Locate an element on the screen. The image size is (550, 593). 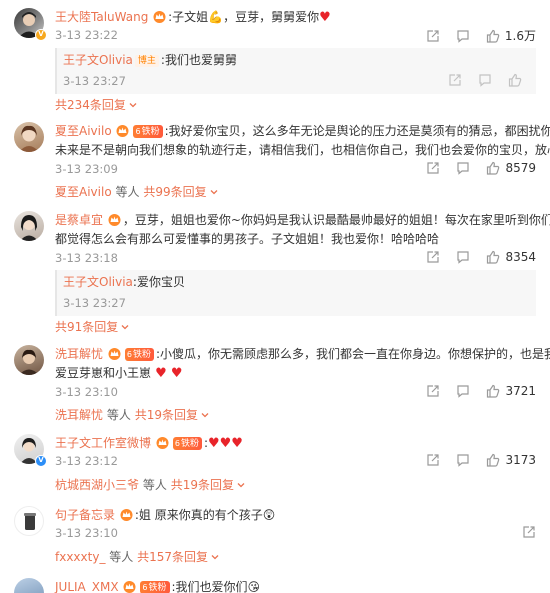
comment-text-line2: 都觉得怎么会有那么可爱懂事的男孩子。子文姐姐！我也爱你！哈哈哈哈 is located at coordinates (247, 239).